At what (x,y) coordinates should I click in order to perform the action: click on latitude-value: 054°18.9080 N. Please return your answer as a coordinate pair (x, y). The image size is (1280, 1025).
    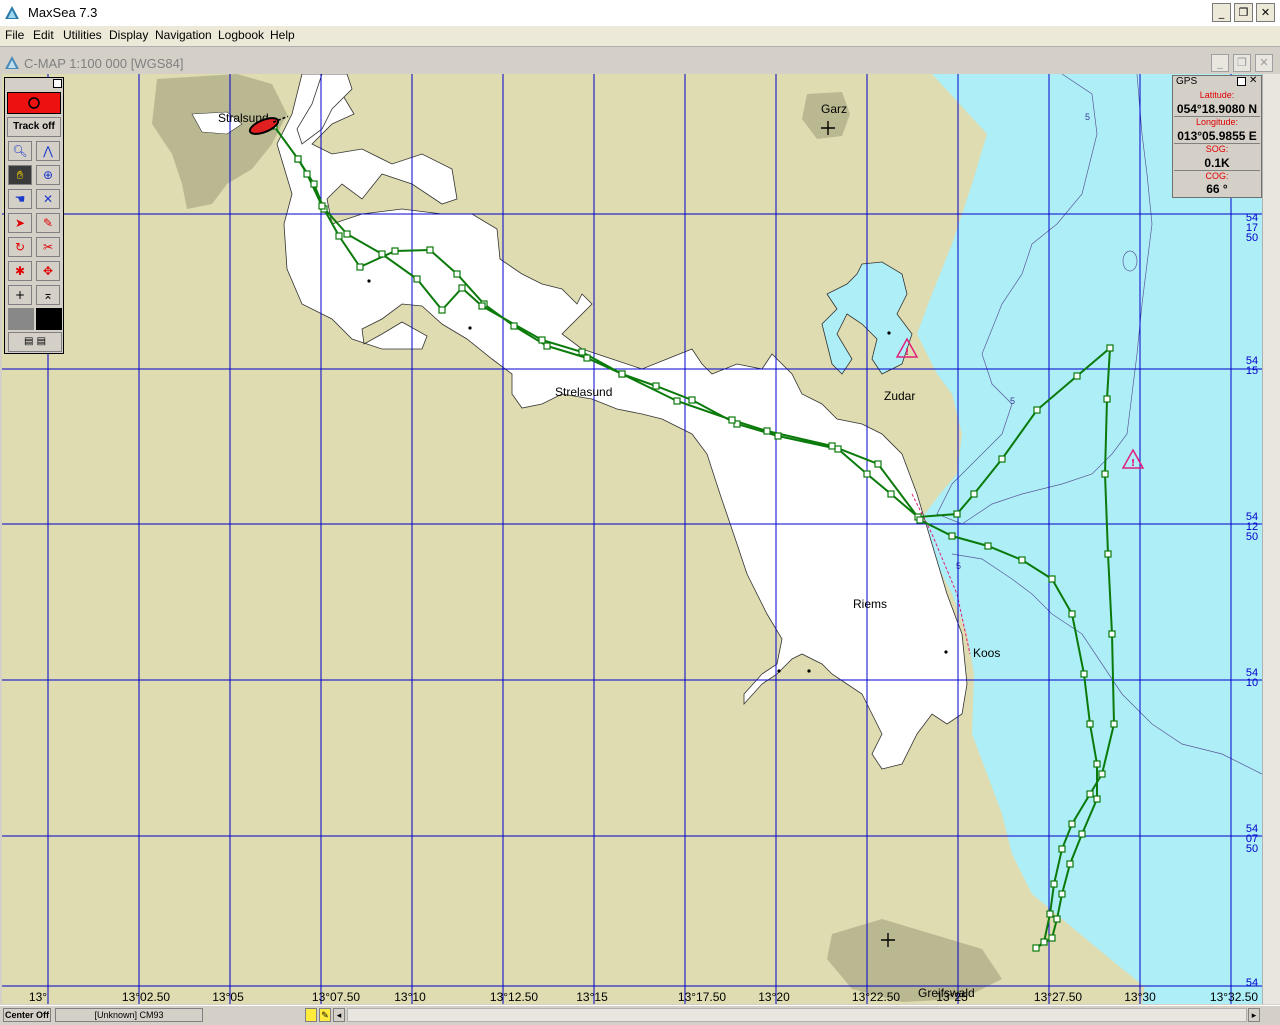
    Looking at the image, I should click on (1217, 109).